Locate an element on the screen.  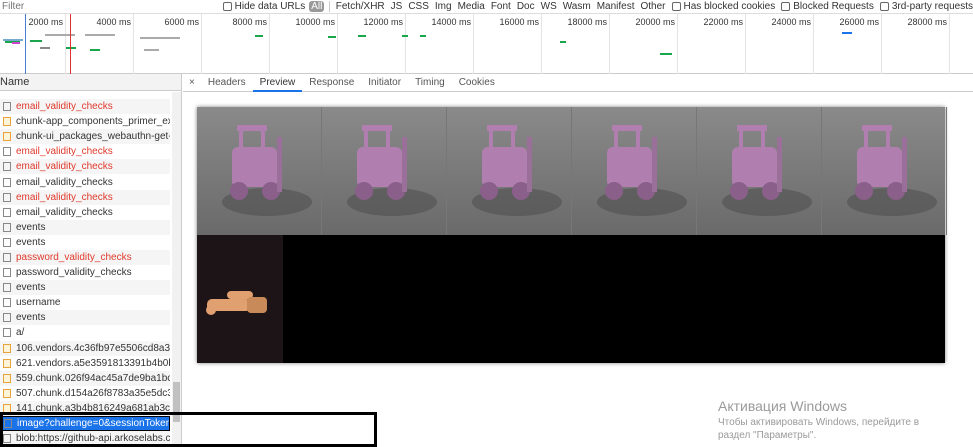
type-filter-other: Other is located at coordinates (653, 6).